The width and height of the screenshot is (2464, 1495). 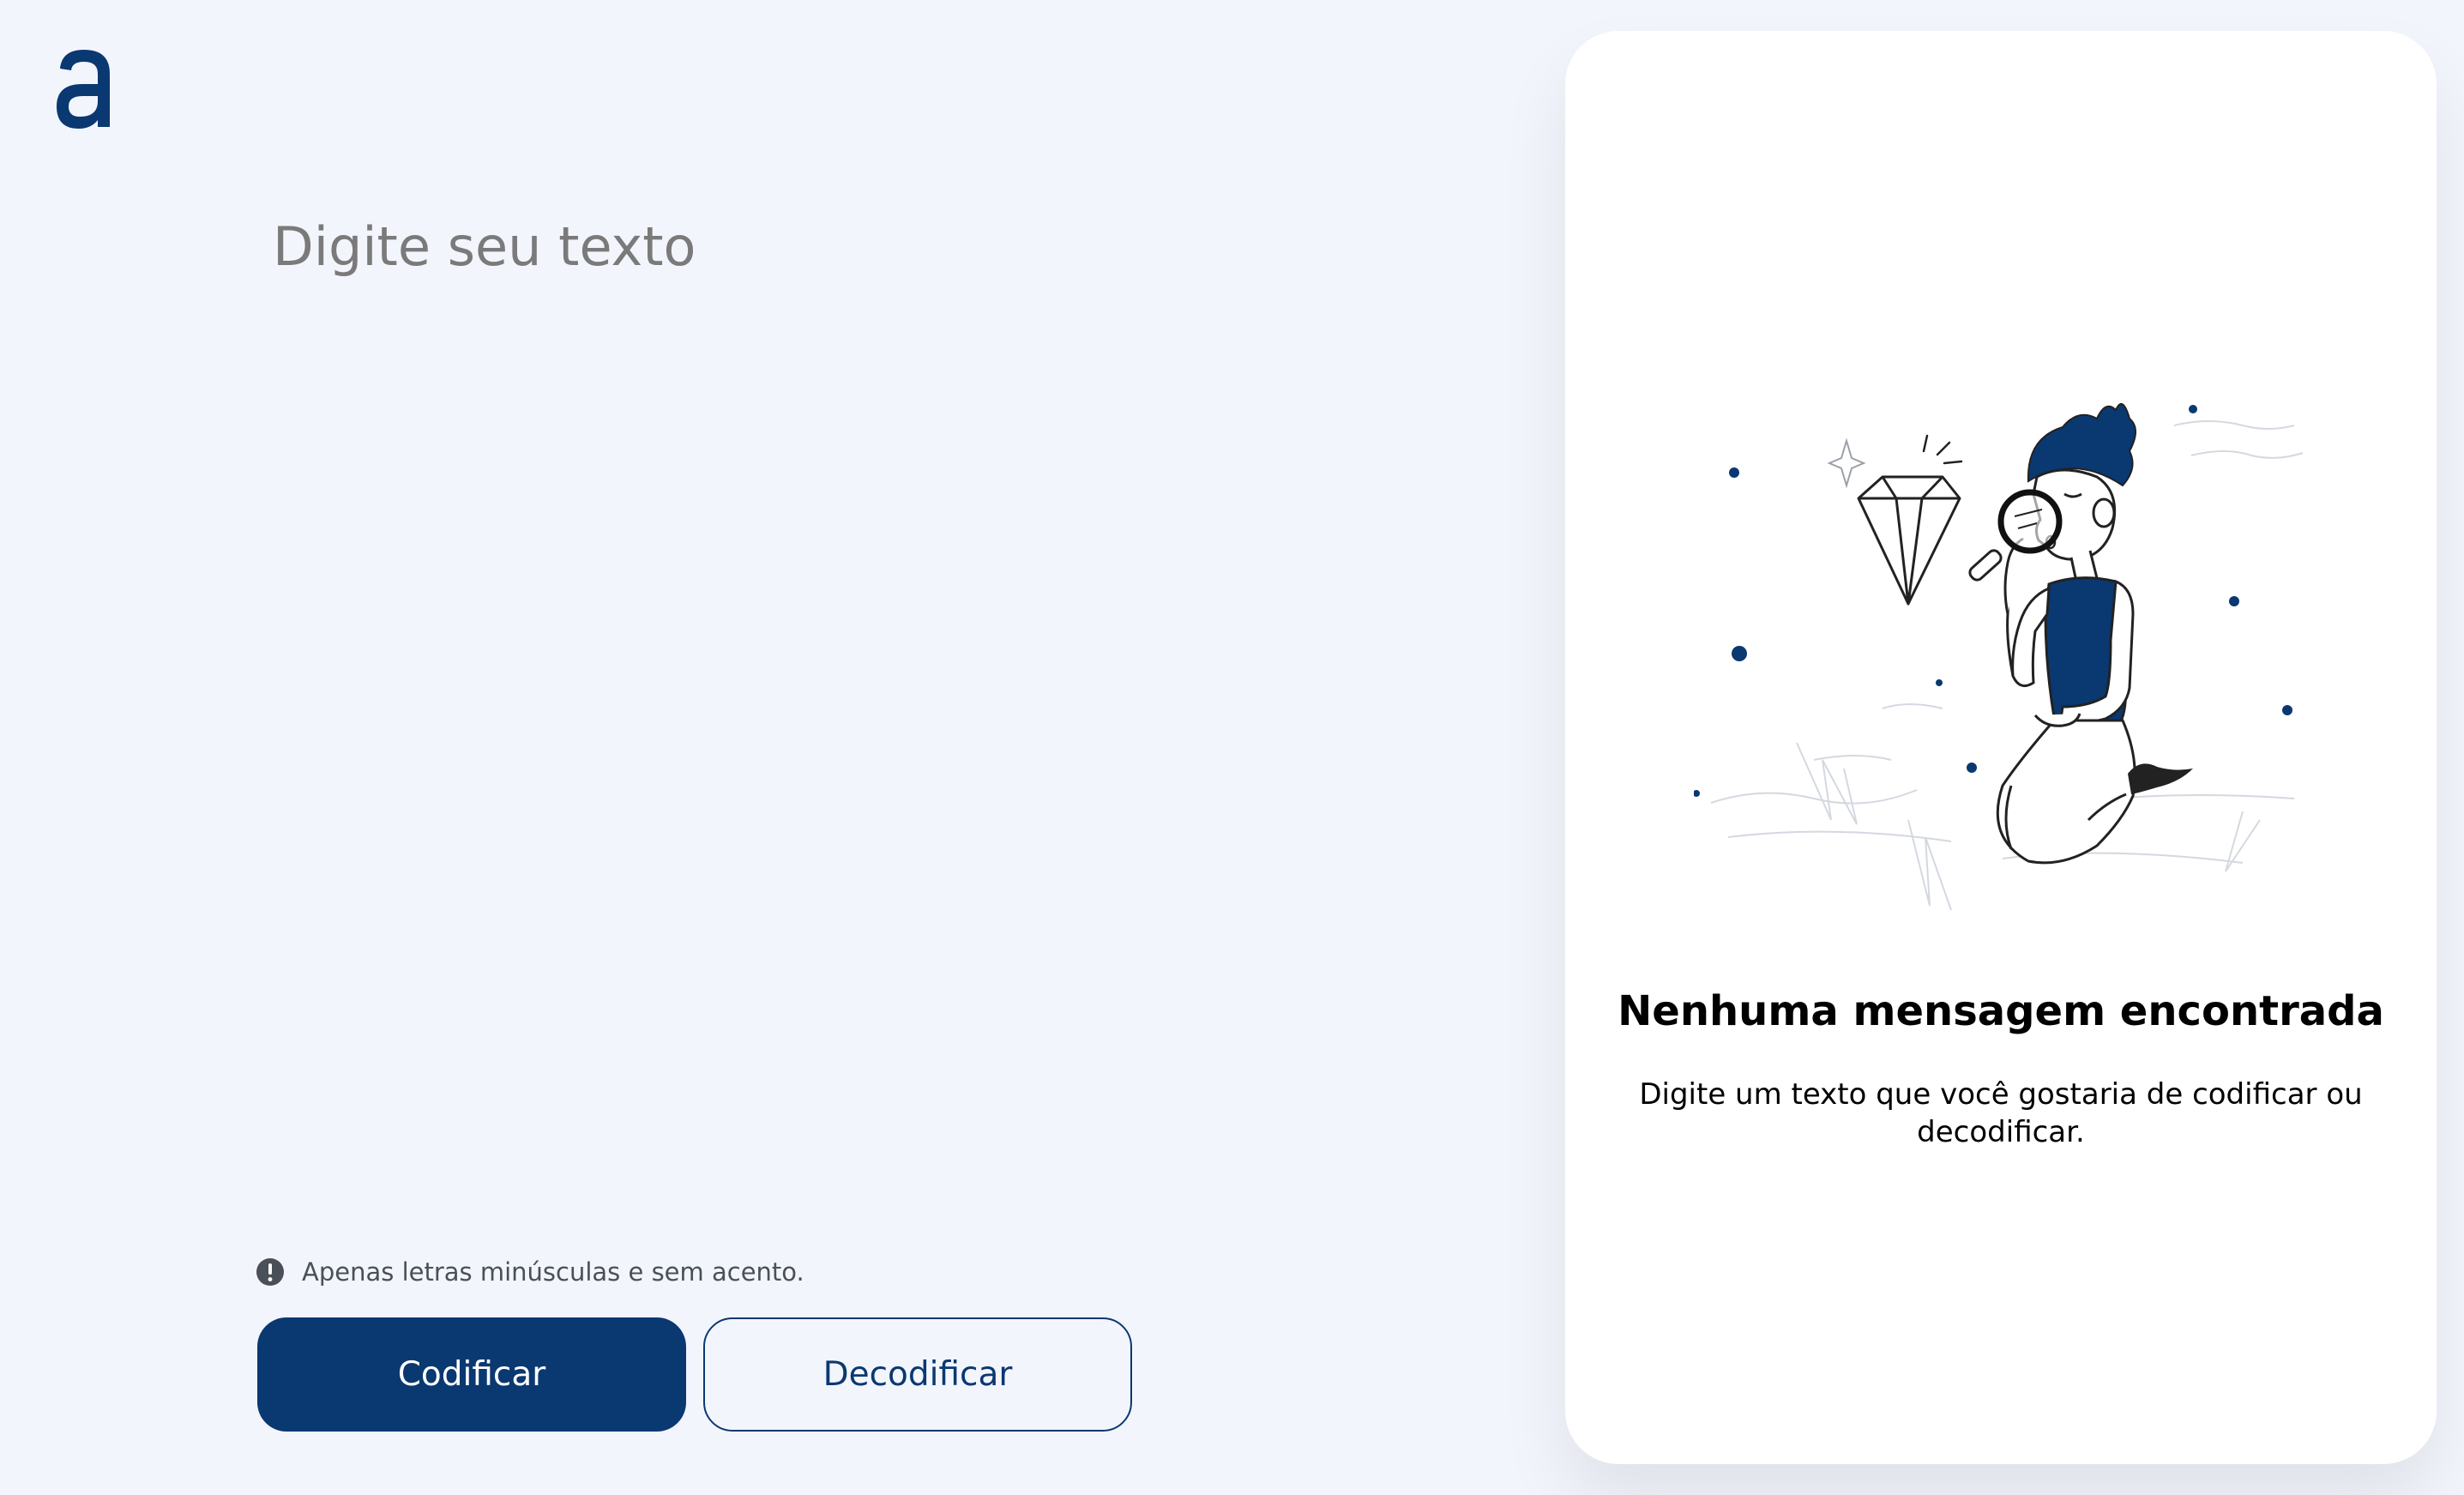 What do you see at coordinates (2001, 1011) in the screenshot?
I see `empty-state-title: Nenhuma mensagem encontrada` at bounding box center [2001, 1011].